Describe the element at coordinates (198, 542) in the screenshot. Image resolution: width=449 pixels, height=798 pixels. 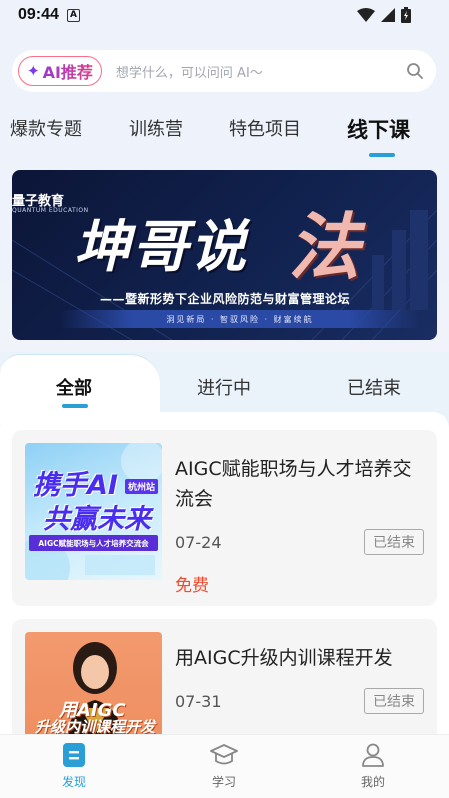
I see `course-date: 07-24` at that location.